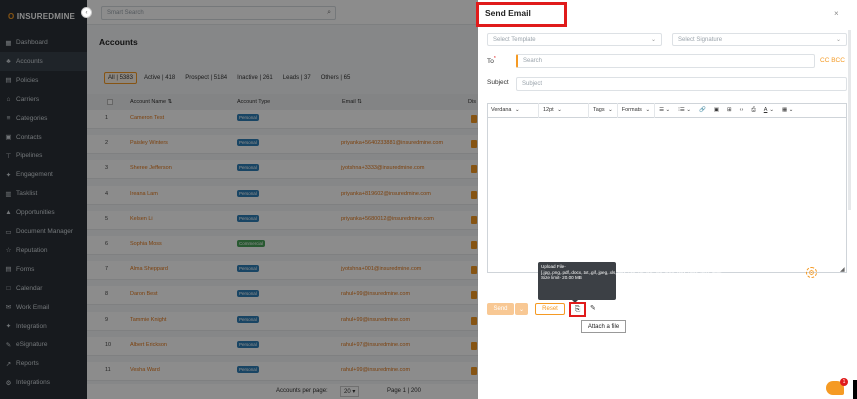  I want to click on numbered-list-icon: ⁝☰ ⌄, so click(684, 110).